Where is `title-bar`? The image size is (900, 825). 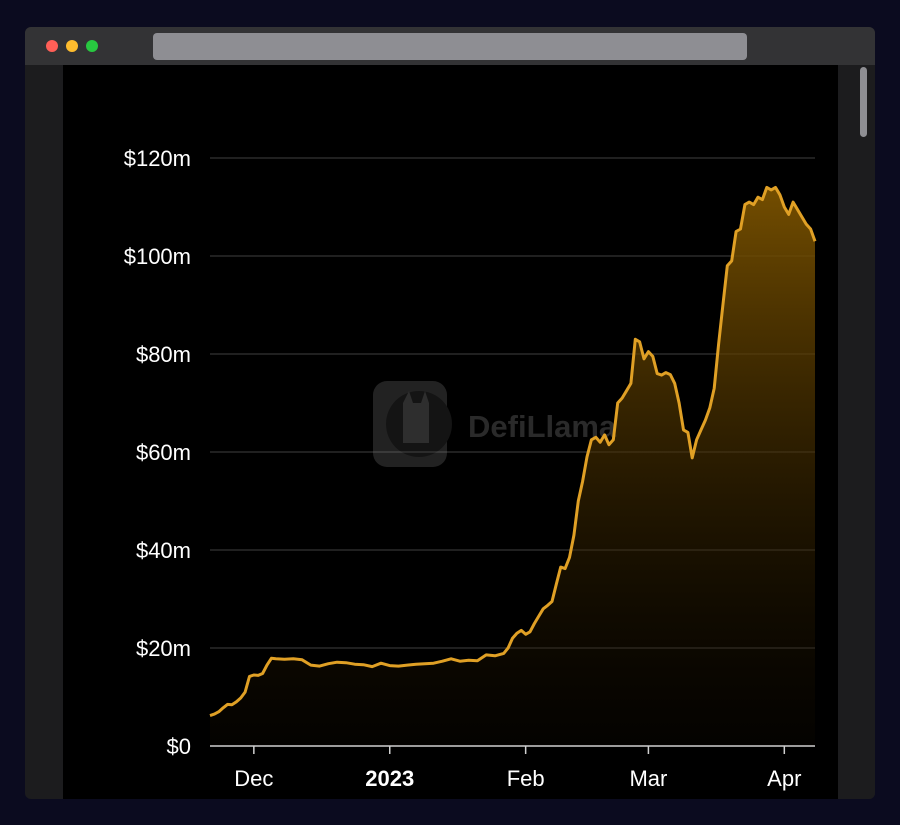
title-bar is located at coordinates (450, 46).